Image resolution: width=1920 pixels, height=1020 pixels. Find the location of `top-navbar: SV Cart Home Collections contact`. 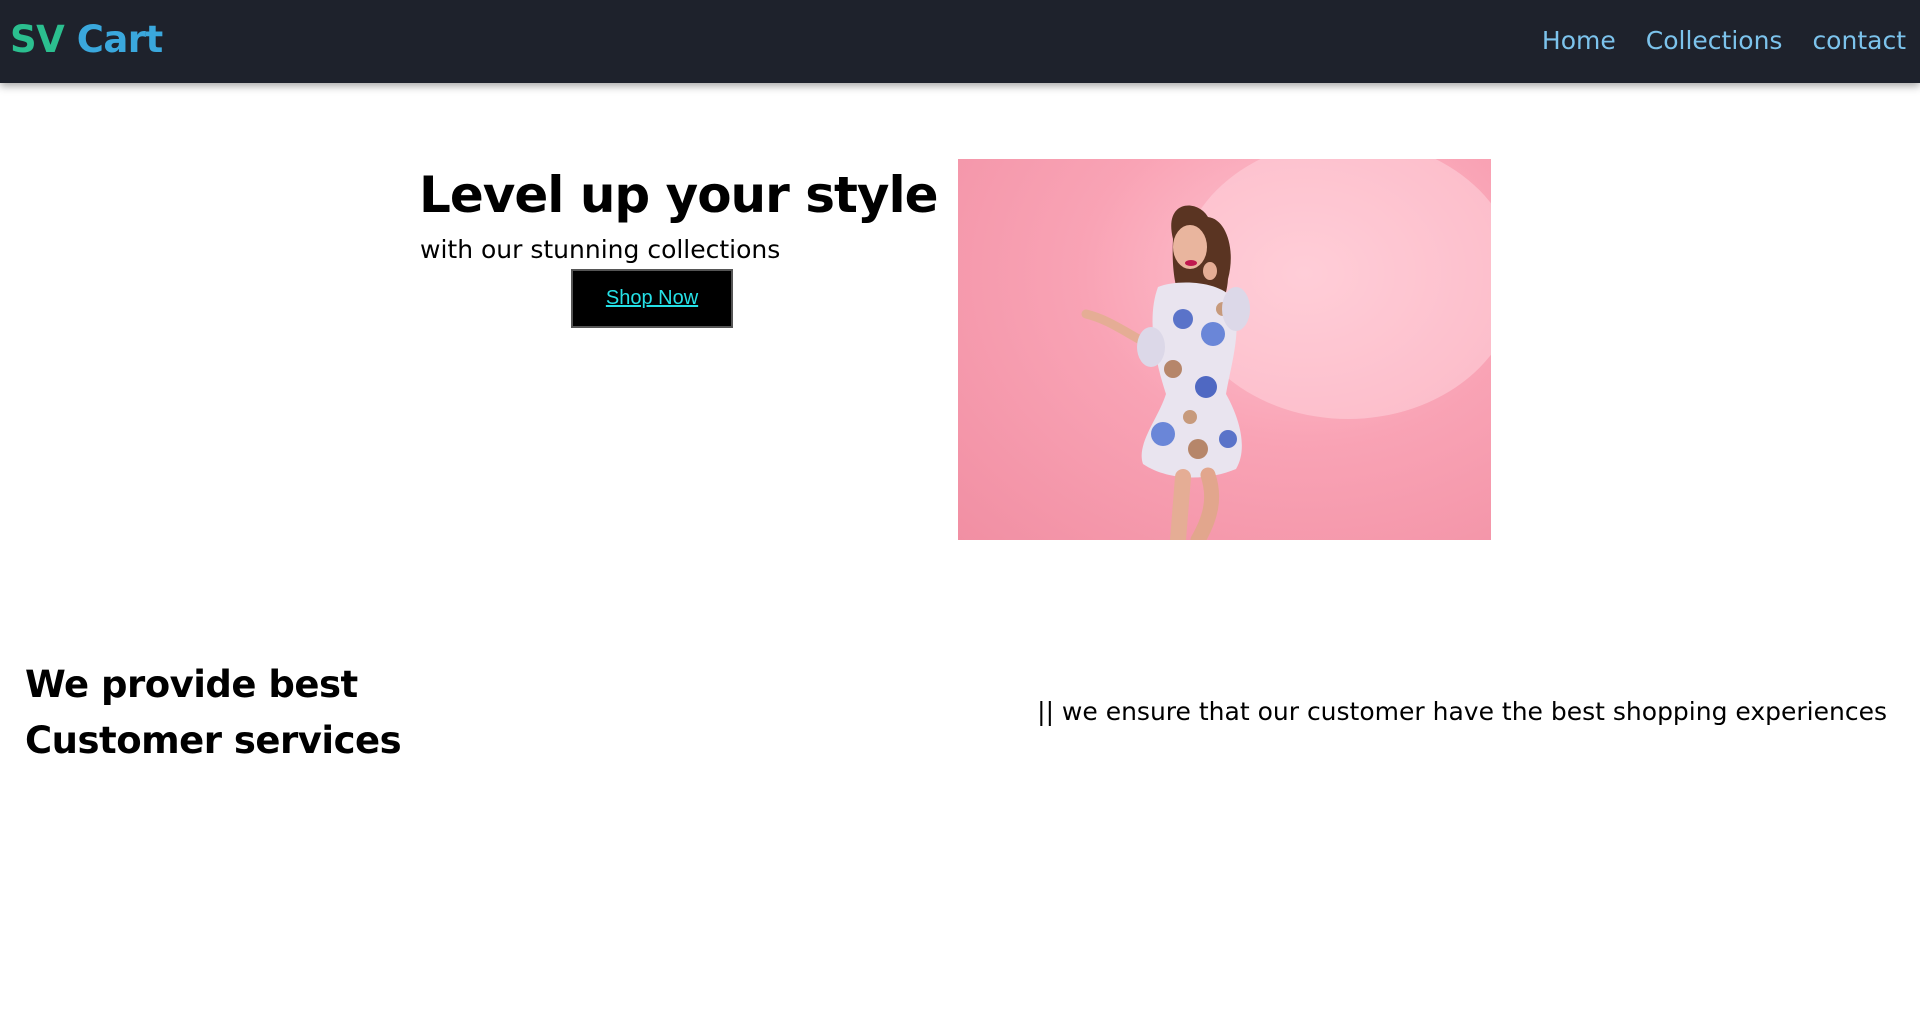

top-navbar: SV Cart Home Collections contact is located at coordinates (960, 41).